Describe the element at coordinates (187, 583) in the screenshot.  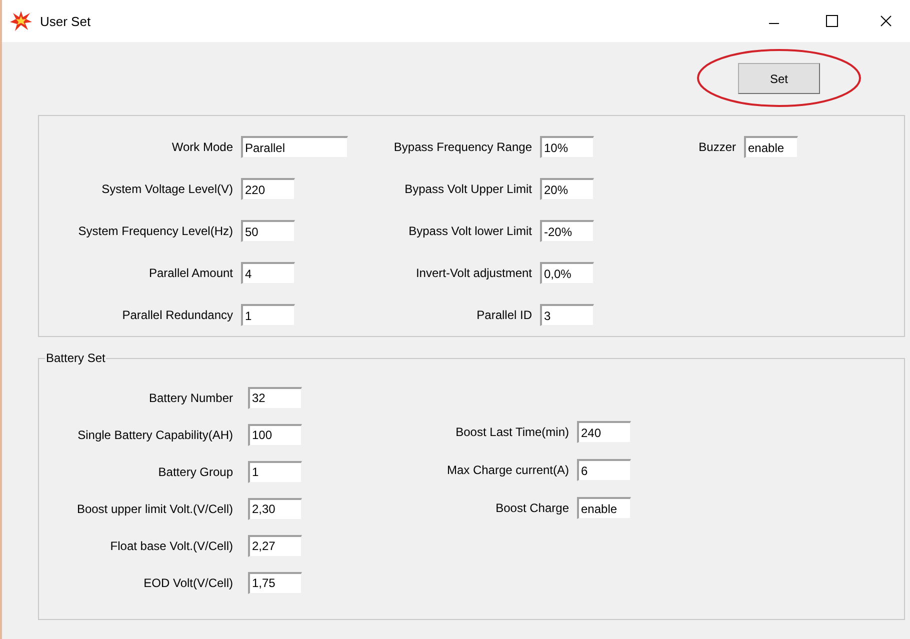
I see `field-label: EOD Volt(V/Cell)` at that location.